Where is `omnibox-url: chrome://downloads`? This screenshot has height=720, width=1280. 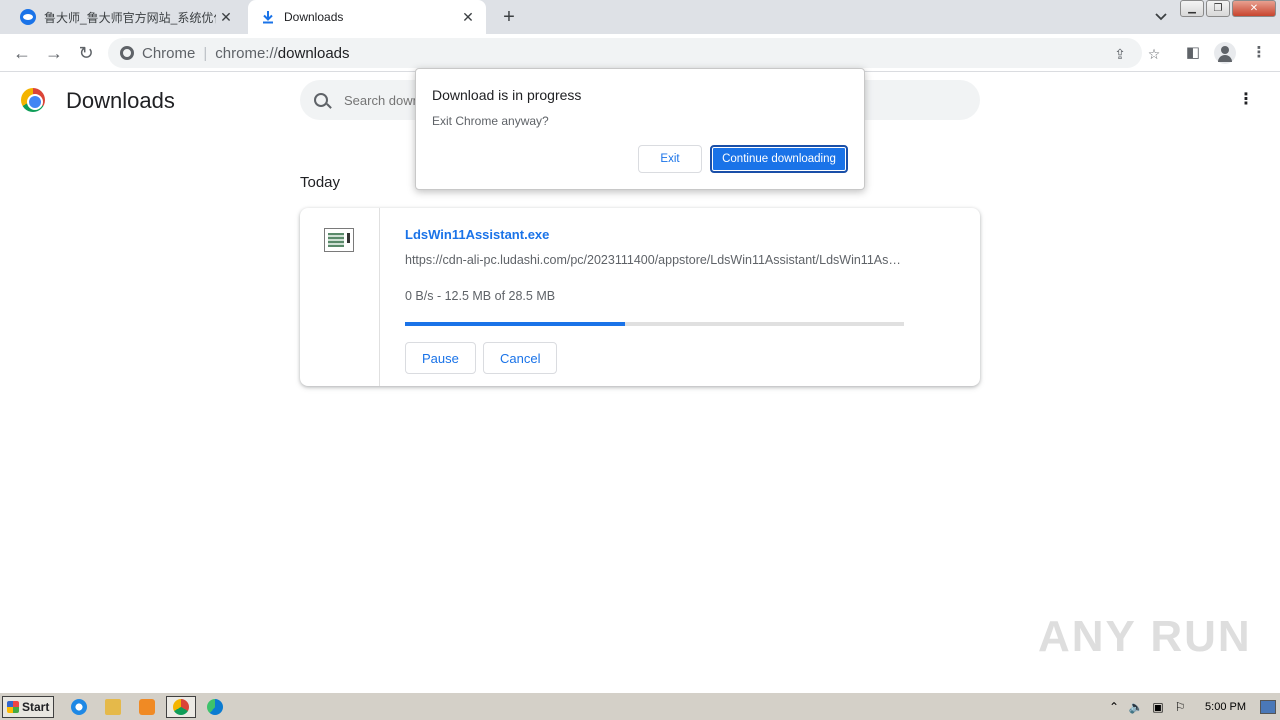 omnibox-url: chrome://downloads is located at coordinates (282, 53).